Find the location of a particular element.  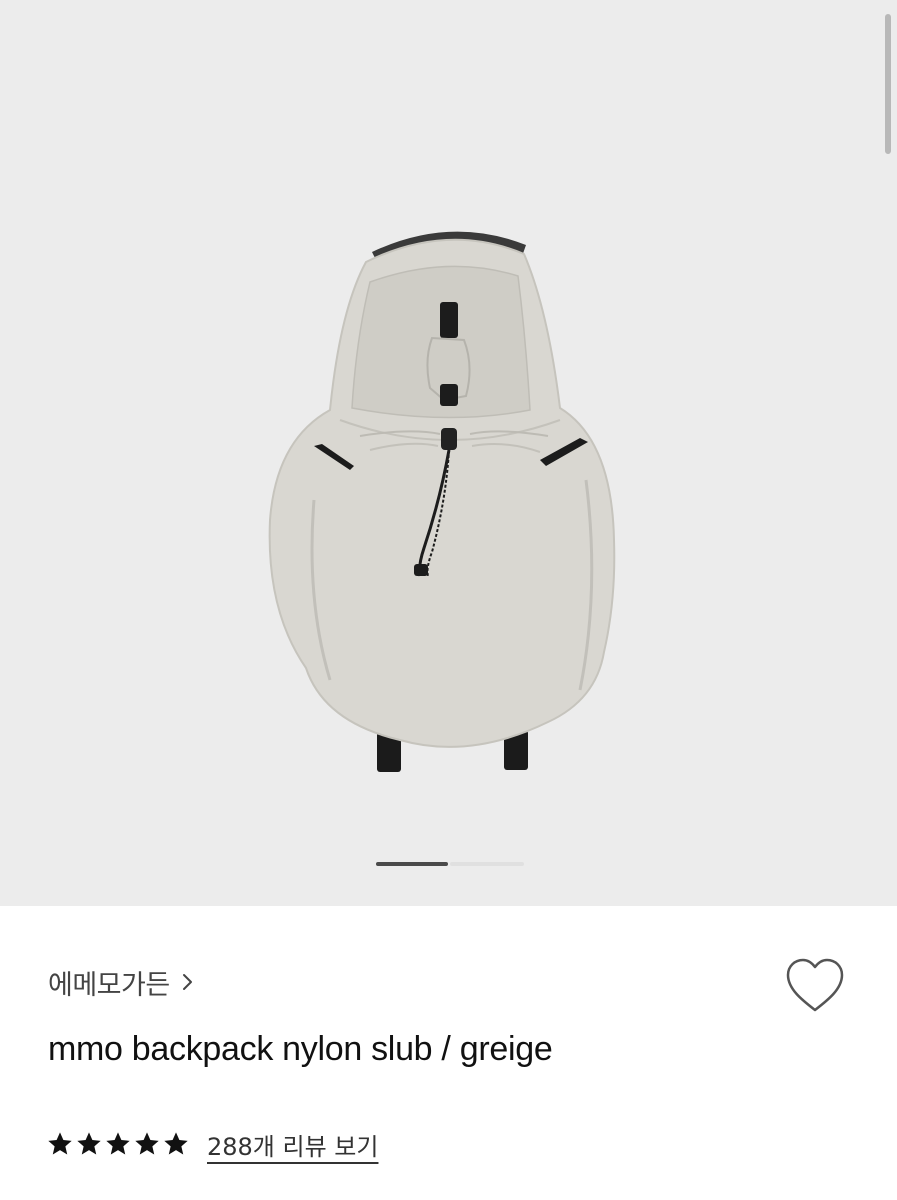

scrollbar is located at coordinates (888, 84).